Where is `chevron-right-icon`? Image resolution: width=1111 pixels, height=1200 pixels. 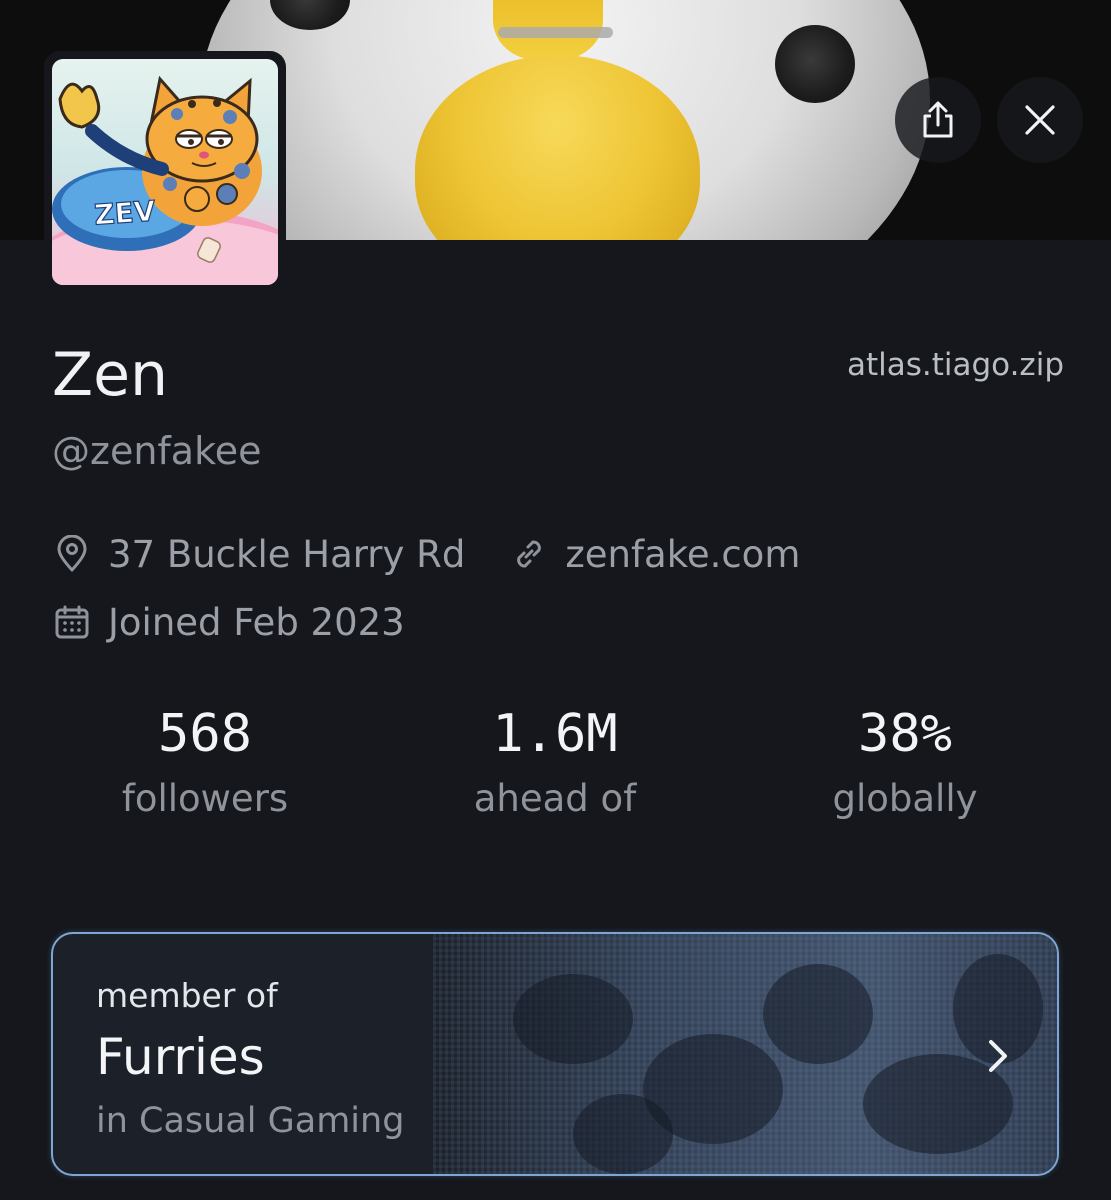 chevron-right-icon is located at coordinates (998, 1056).